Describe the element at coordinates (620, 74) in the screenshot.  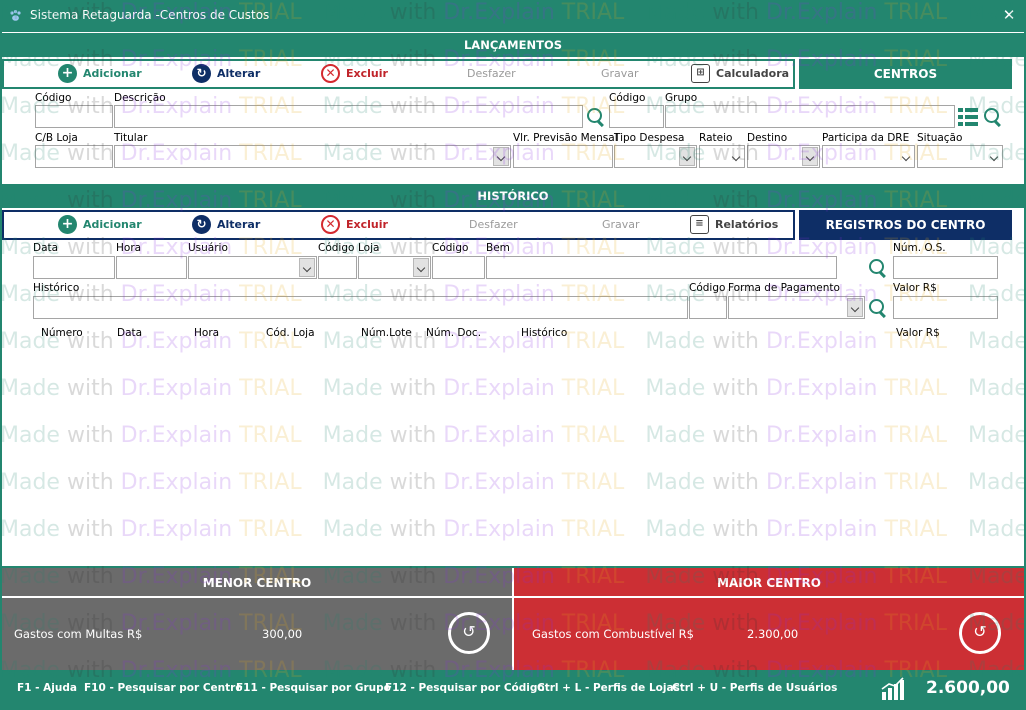
I see `lanc-save-button: Gravar` at that location.